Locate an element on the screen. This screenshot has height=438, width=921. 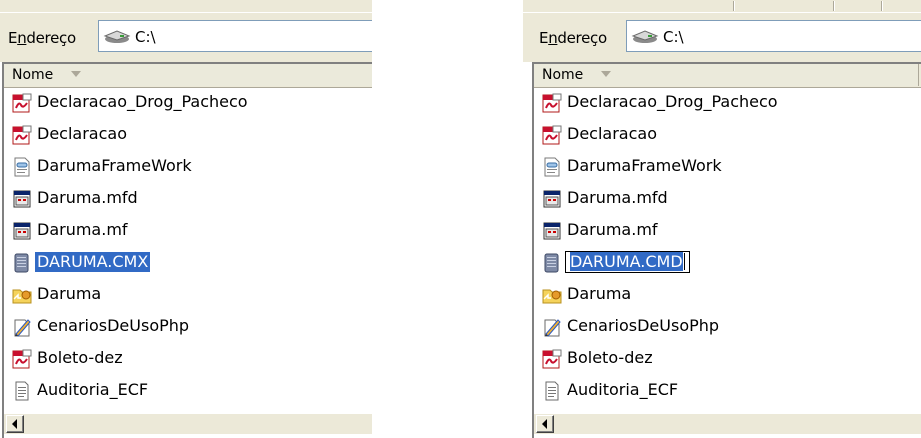
file-name: DARUMA.CMX is located at coordinates (93, 262).